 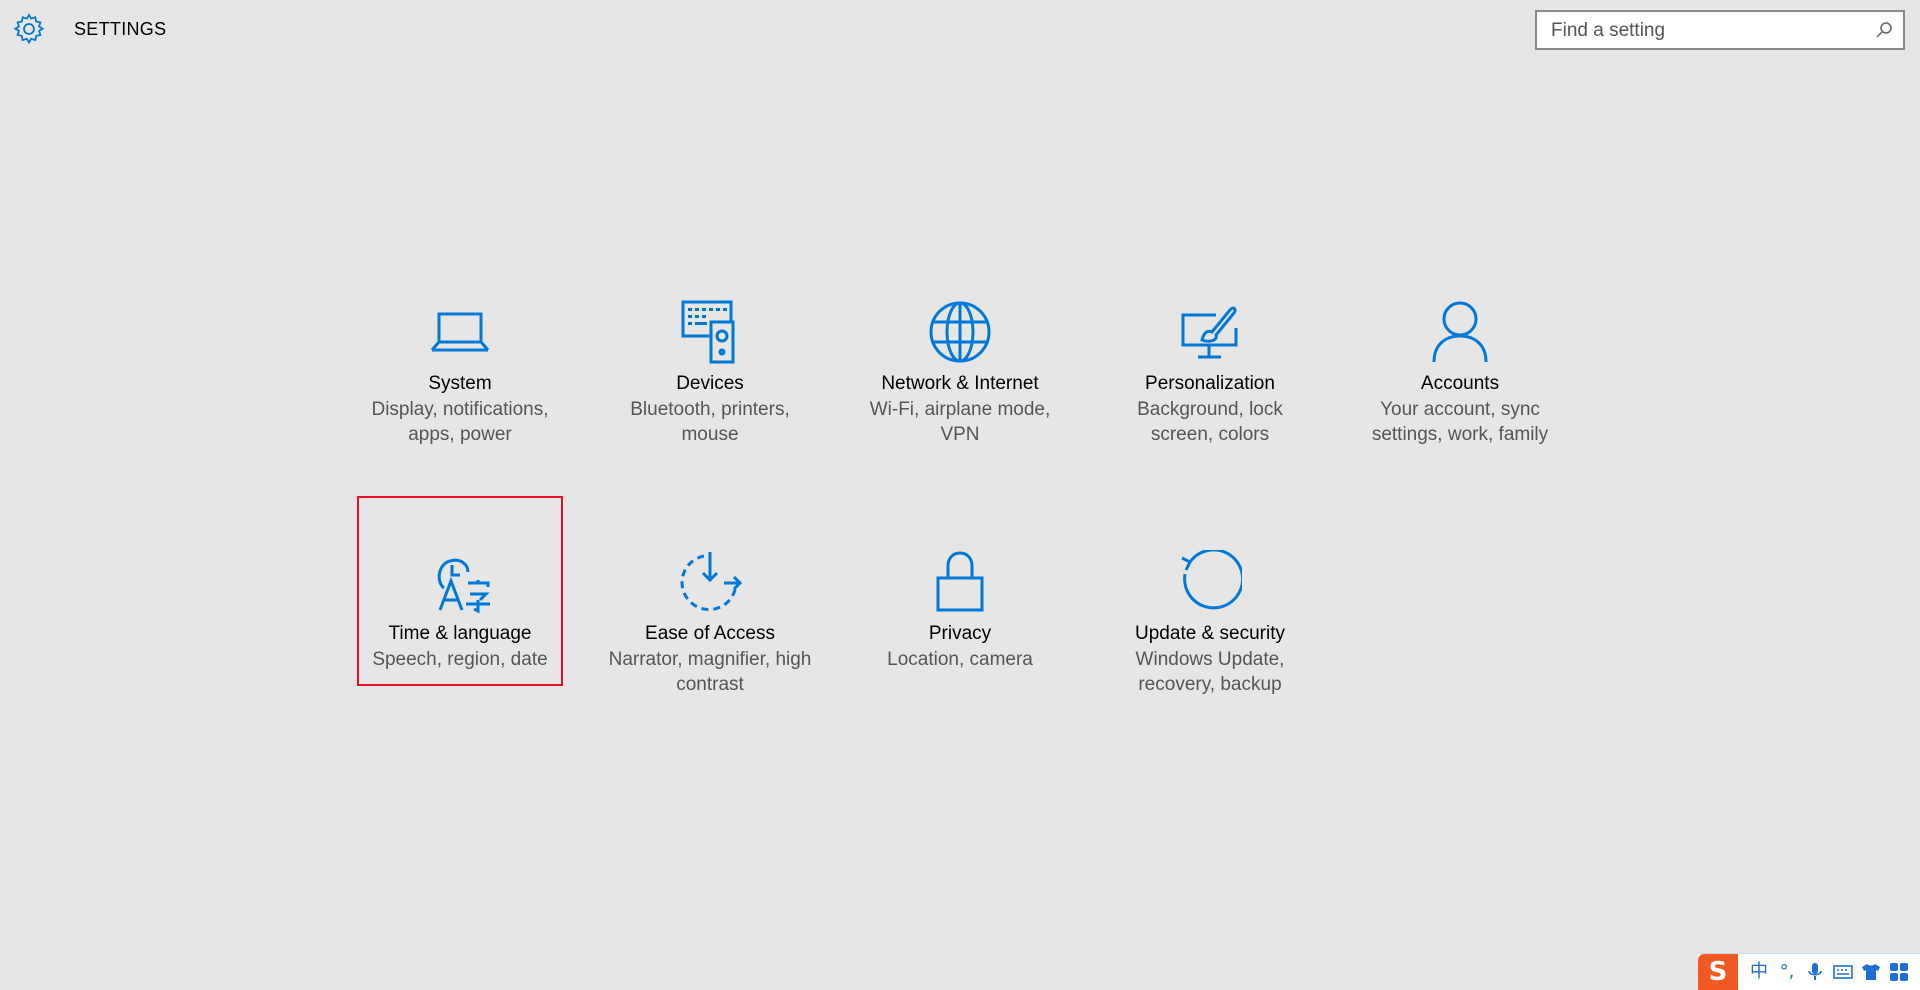 What do you see at coordinates (460, 659) in the screenshot?
I see `tile-description: Speech, region, date` at bounding box center [460, 659].